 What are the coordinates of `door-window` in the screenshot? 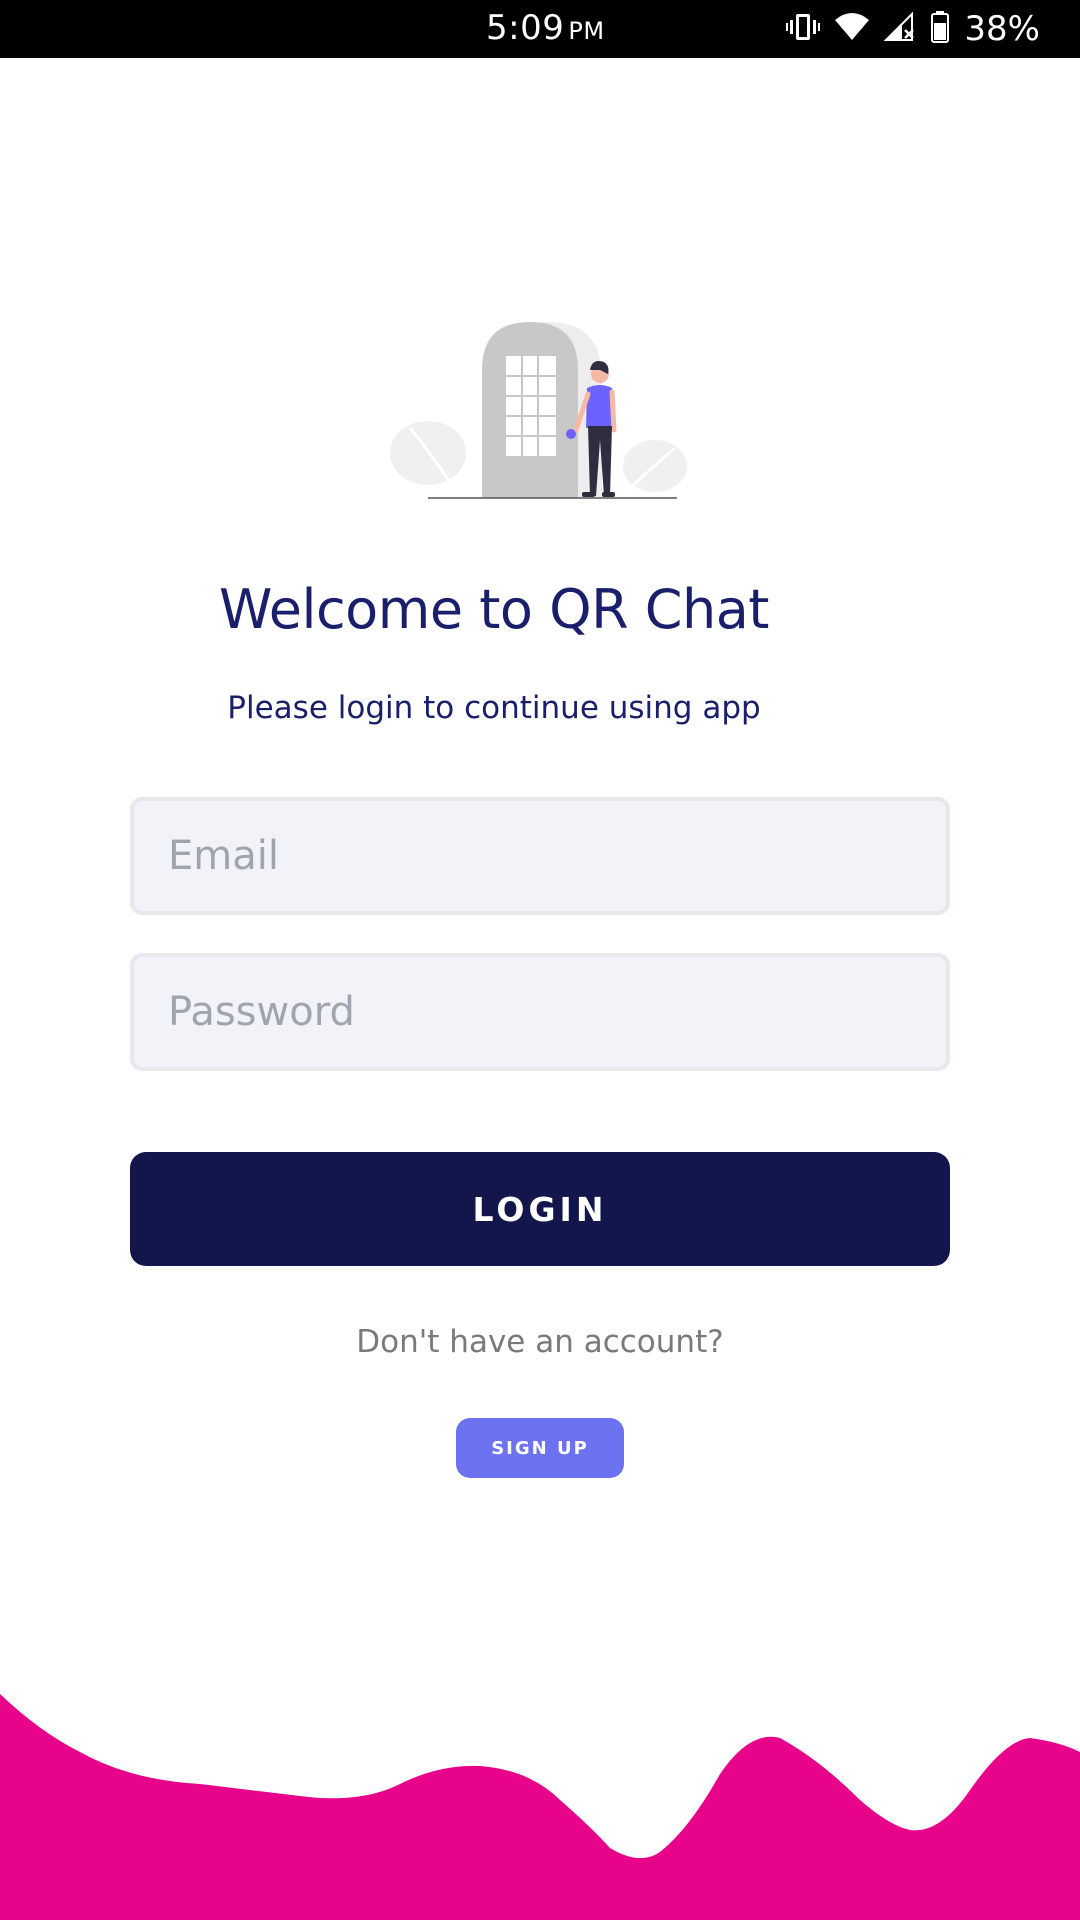 It's located at (531, 406).